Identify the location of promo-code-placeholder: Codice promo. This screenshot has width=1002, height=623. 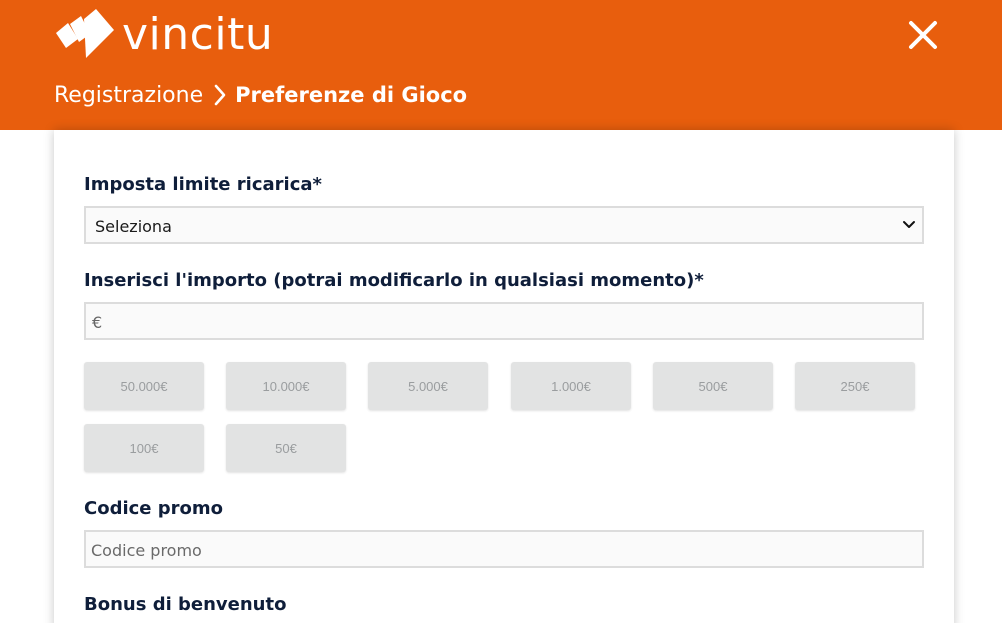
(146, 550).